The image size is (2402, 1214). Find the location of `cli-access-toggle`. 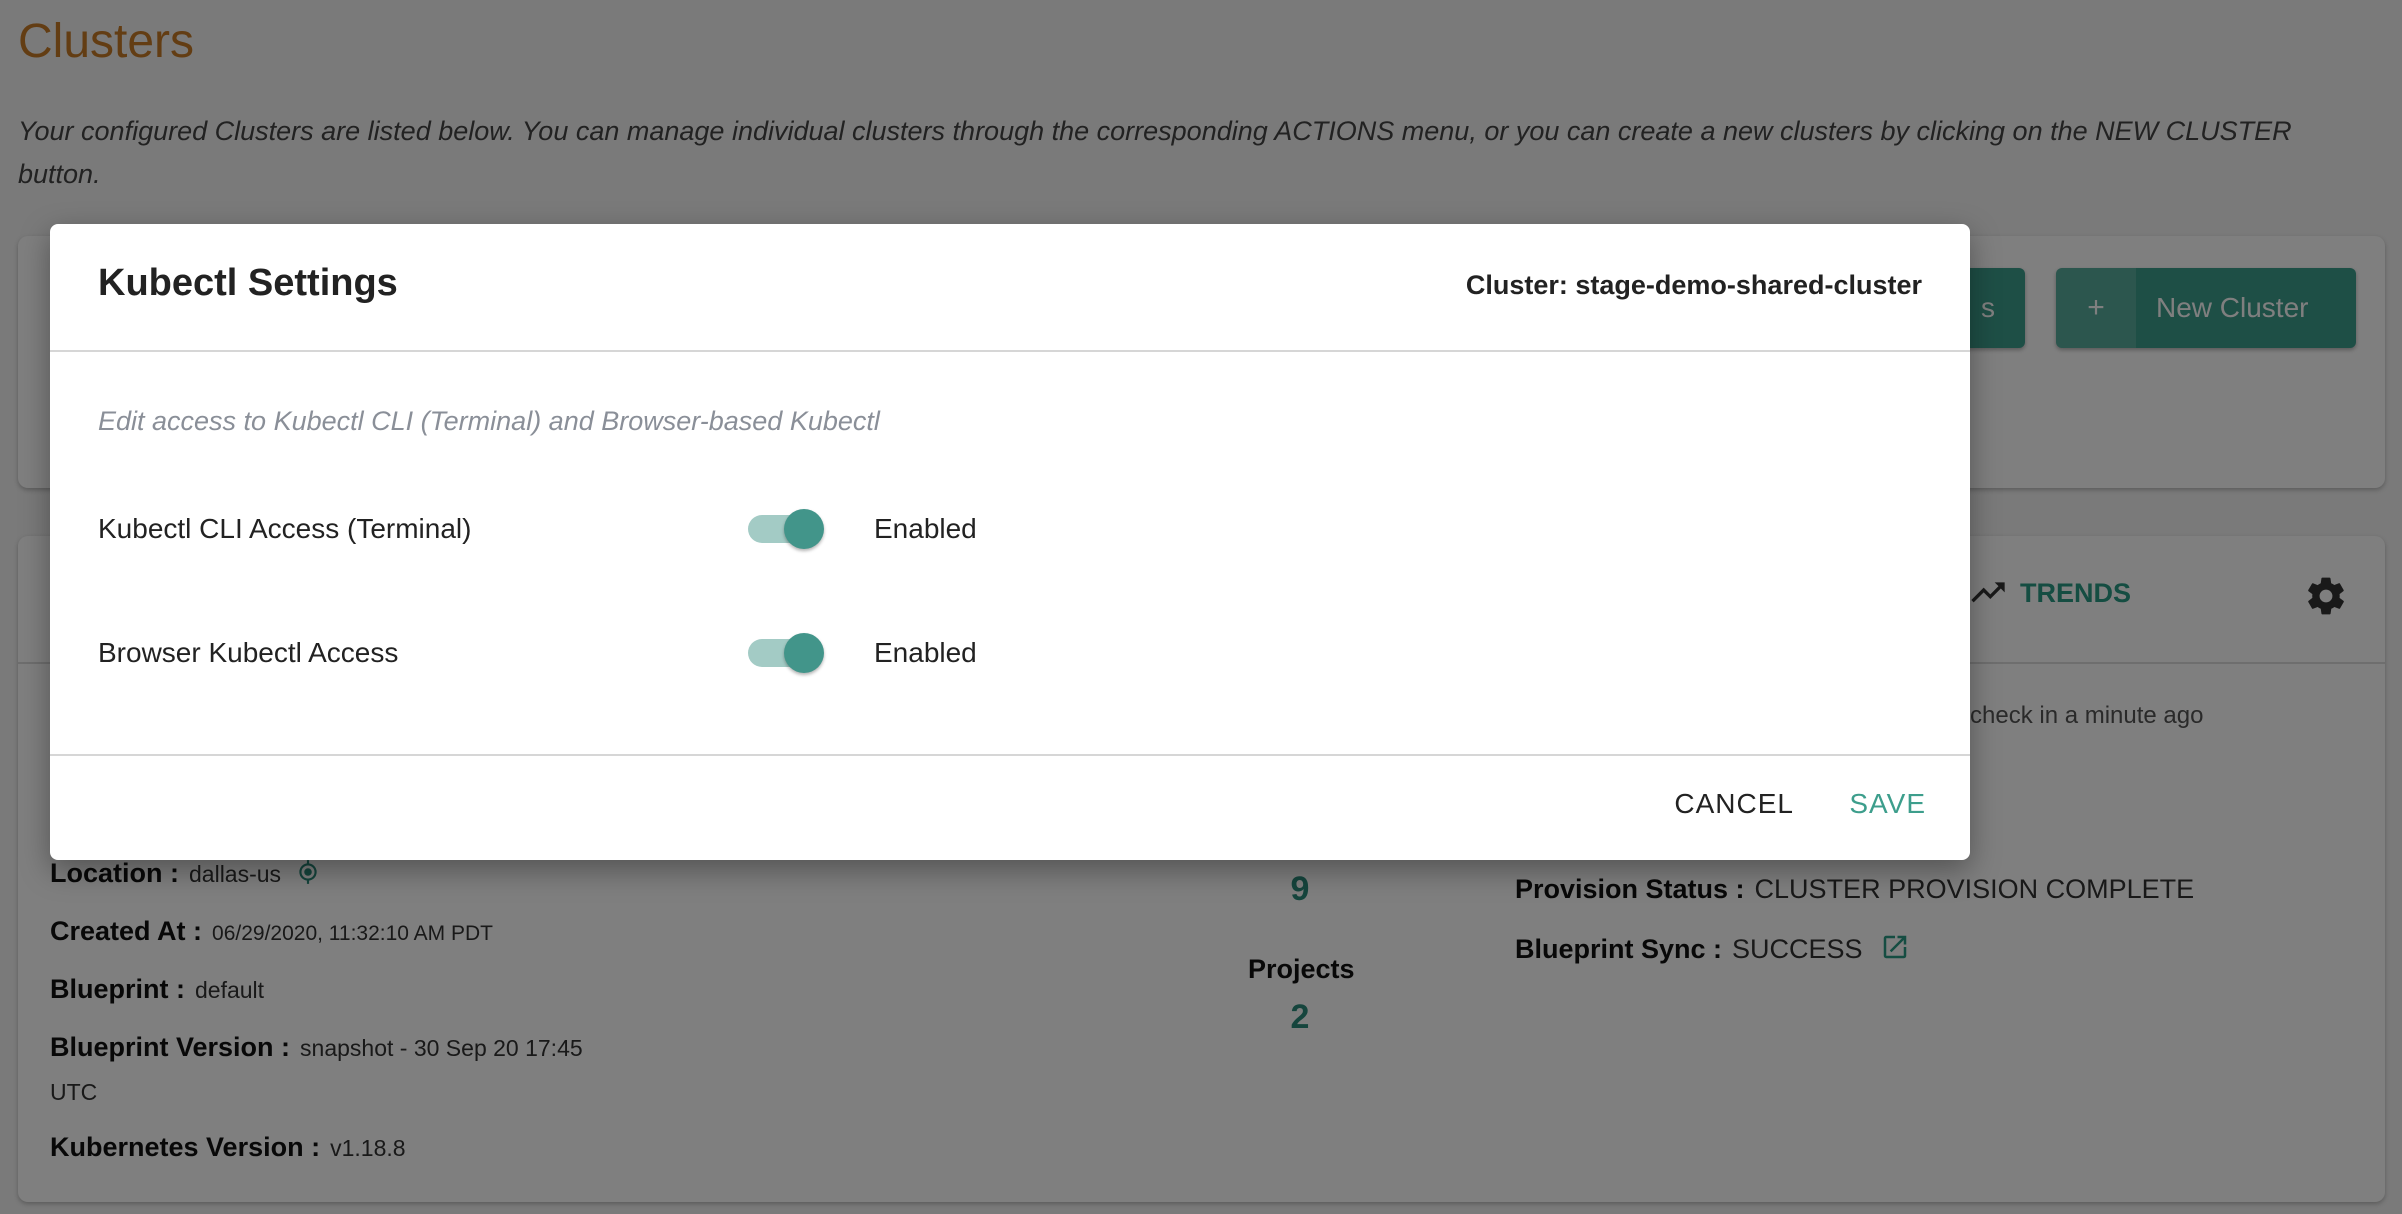

cli-access-toggle is located at coordinates (786, 529).